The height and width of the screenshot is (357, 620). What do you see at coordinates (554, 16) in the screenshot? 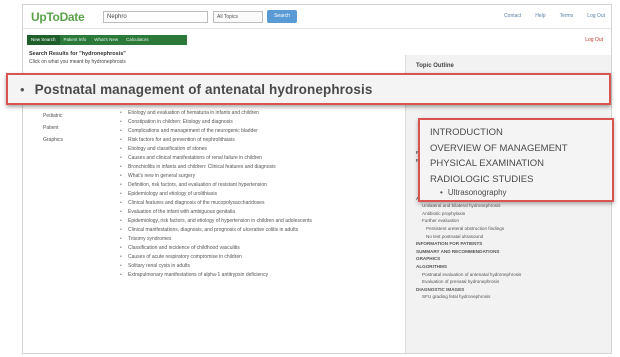
I see `top-links: Contact Help Terms Log Out` at bounding box center [554, 16].